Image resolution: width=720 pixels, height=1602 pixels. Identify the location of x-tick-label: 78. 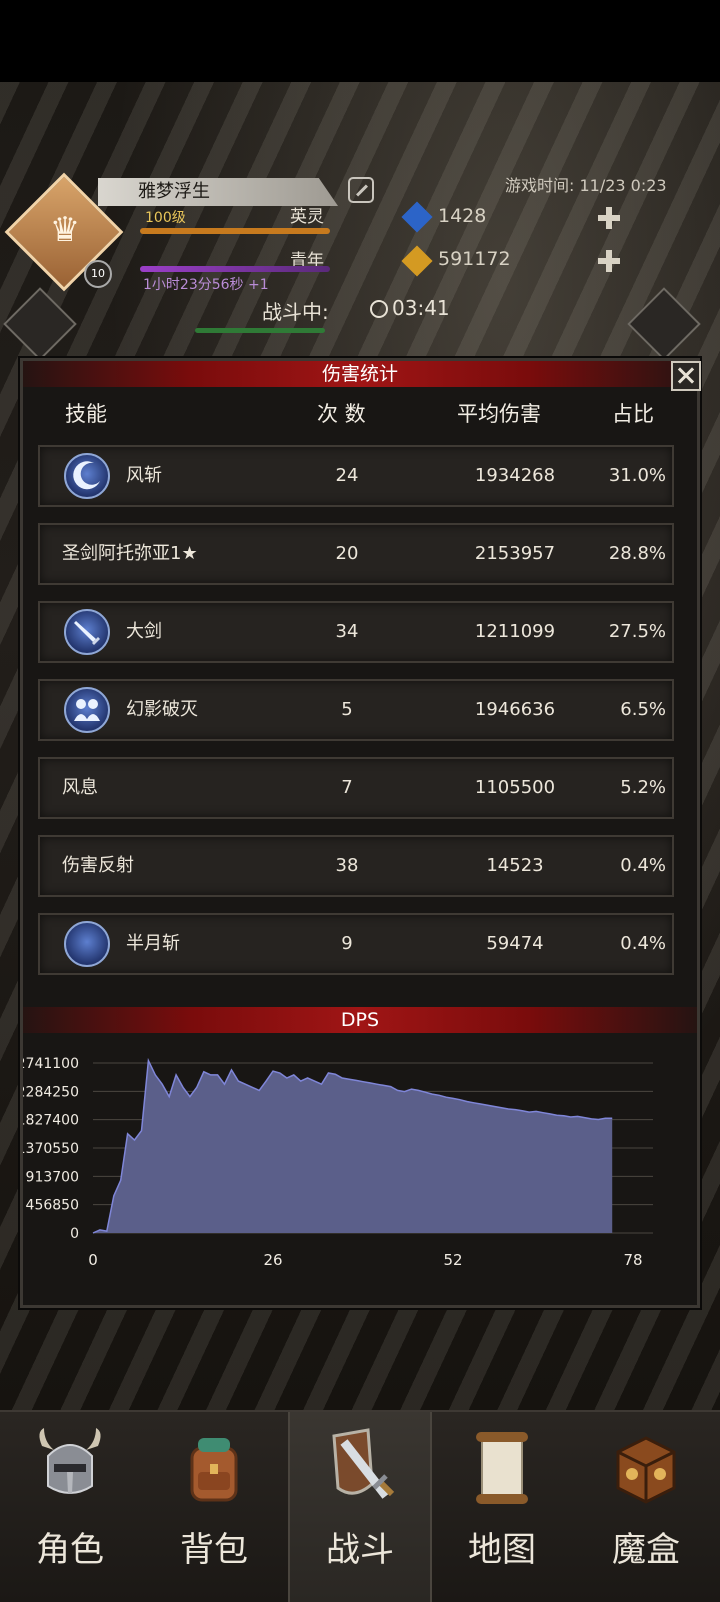
(632, 1260).